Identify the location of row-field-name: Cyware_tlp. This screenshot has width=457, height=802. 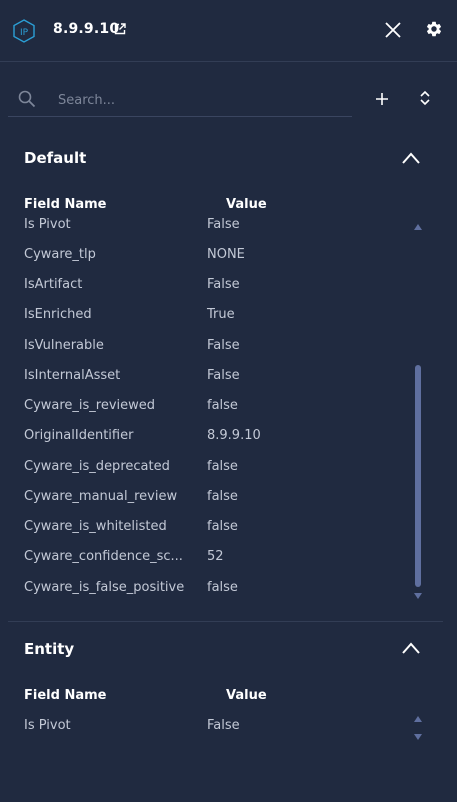
(60, 254).